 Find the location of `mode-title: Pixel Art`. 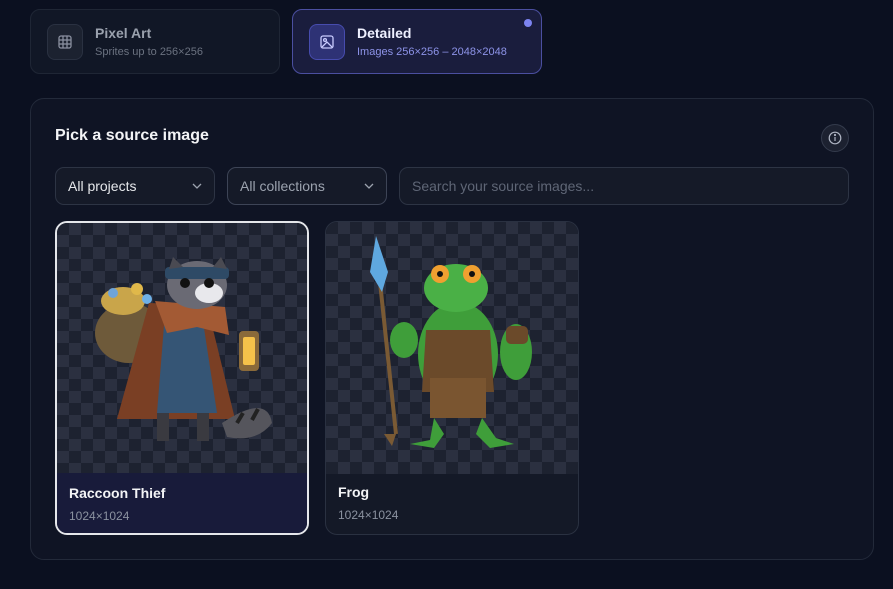

mode-title: Pixel Art is located at coordinates (123, 33).